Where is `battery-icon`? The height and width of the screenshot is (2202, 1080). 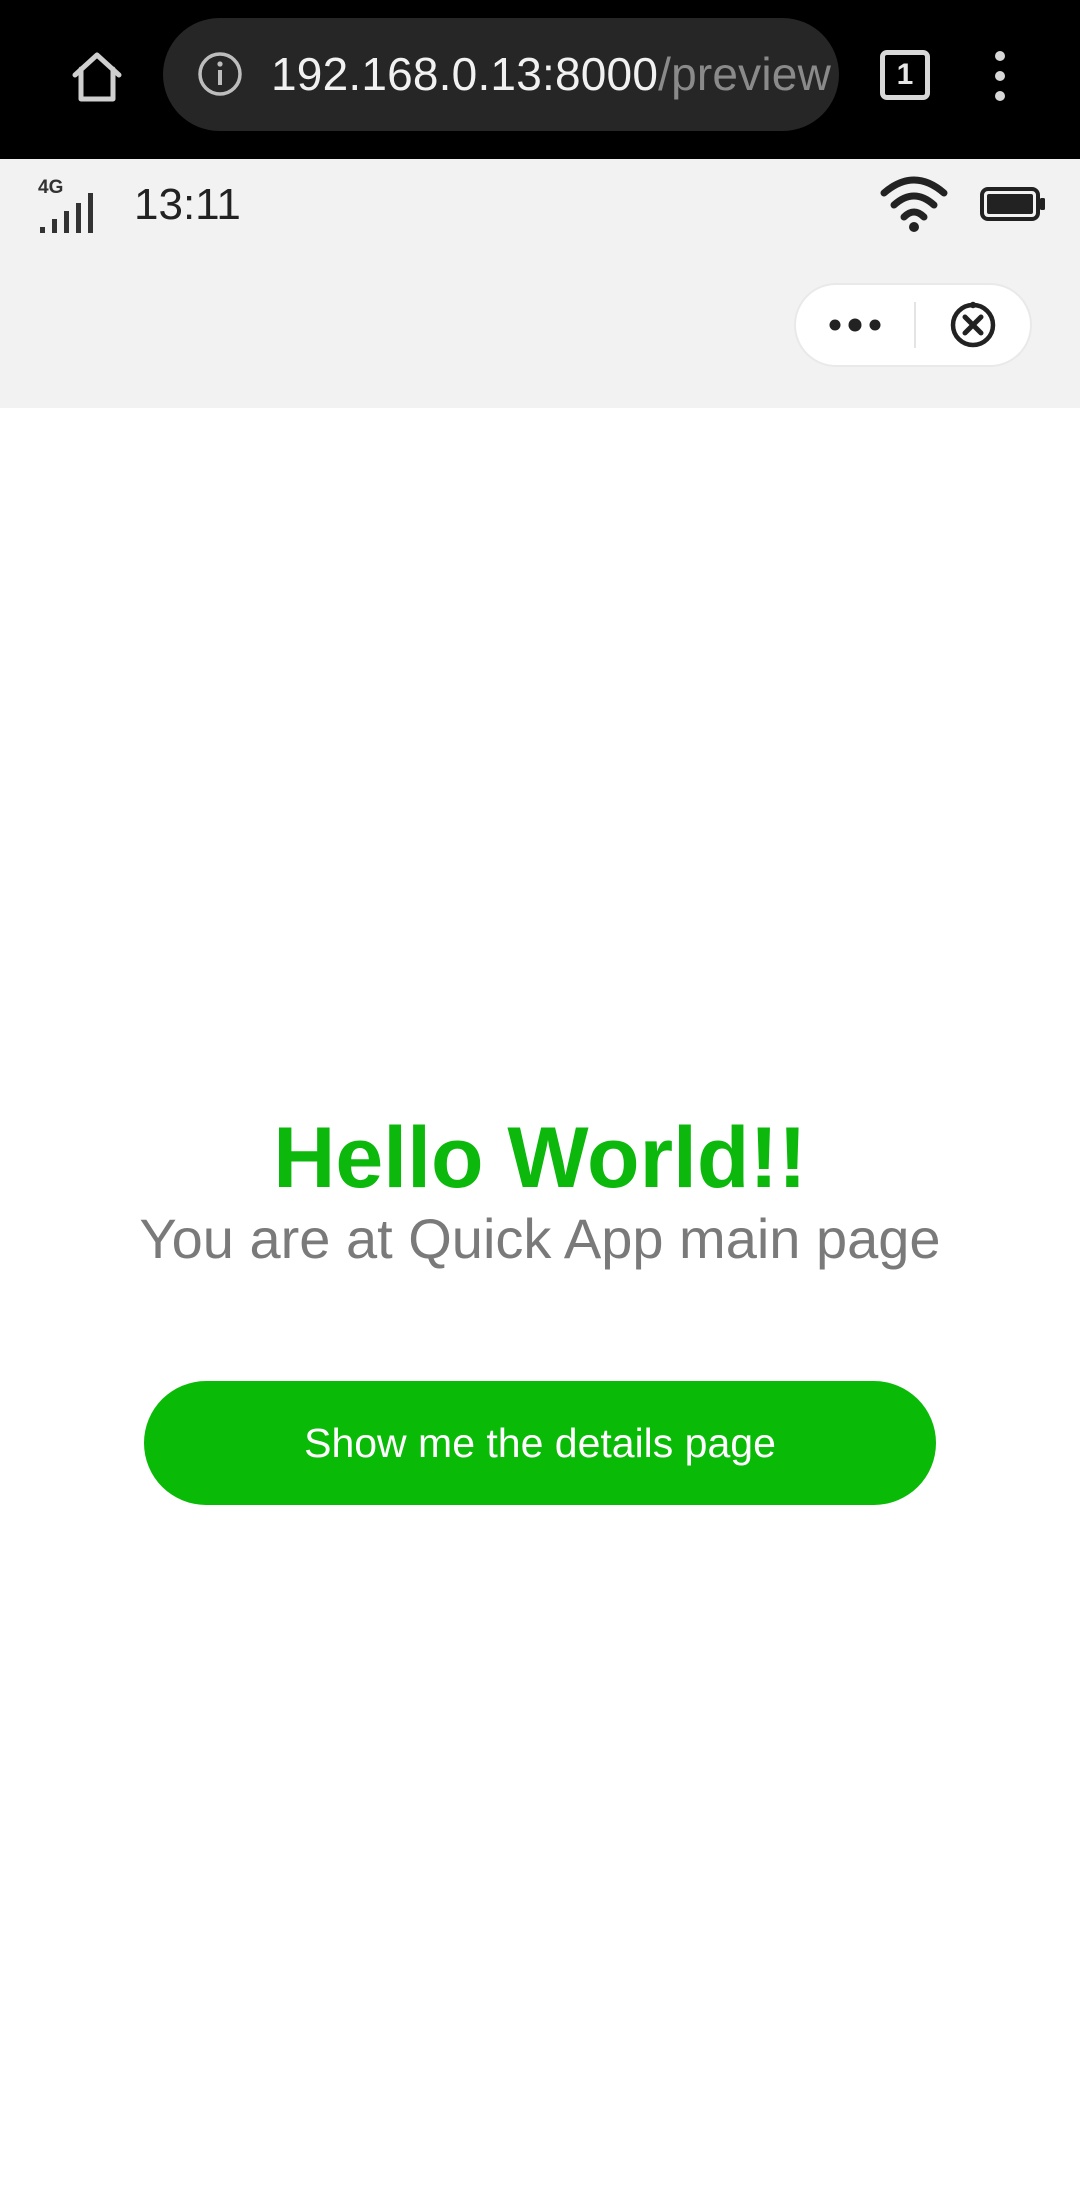 battery-icon is located at coordinates (1012, 204).